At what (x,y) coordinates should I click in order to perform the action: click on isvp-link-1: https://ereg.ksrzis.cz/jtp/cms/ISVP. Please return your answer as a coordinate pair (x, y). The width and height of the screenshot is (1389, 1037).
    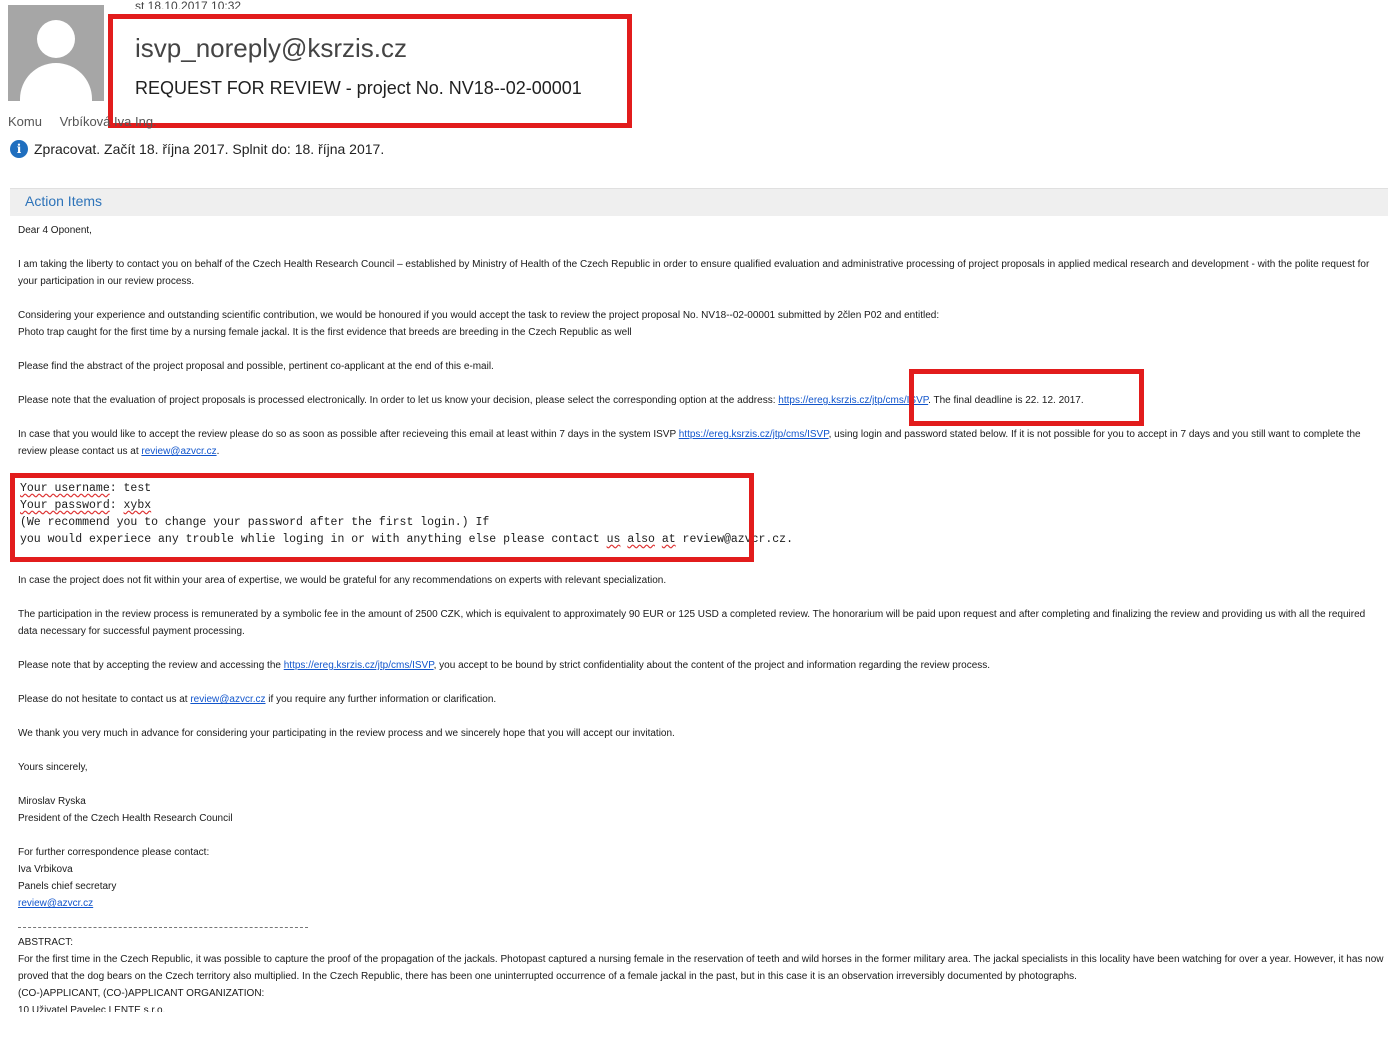
    Looking at the image, I should click on (853, 400).